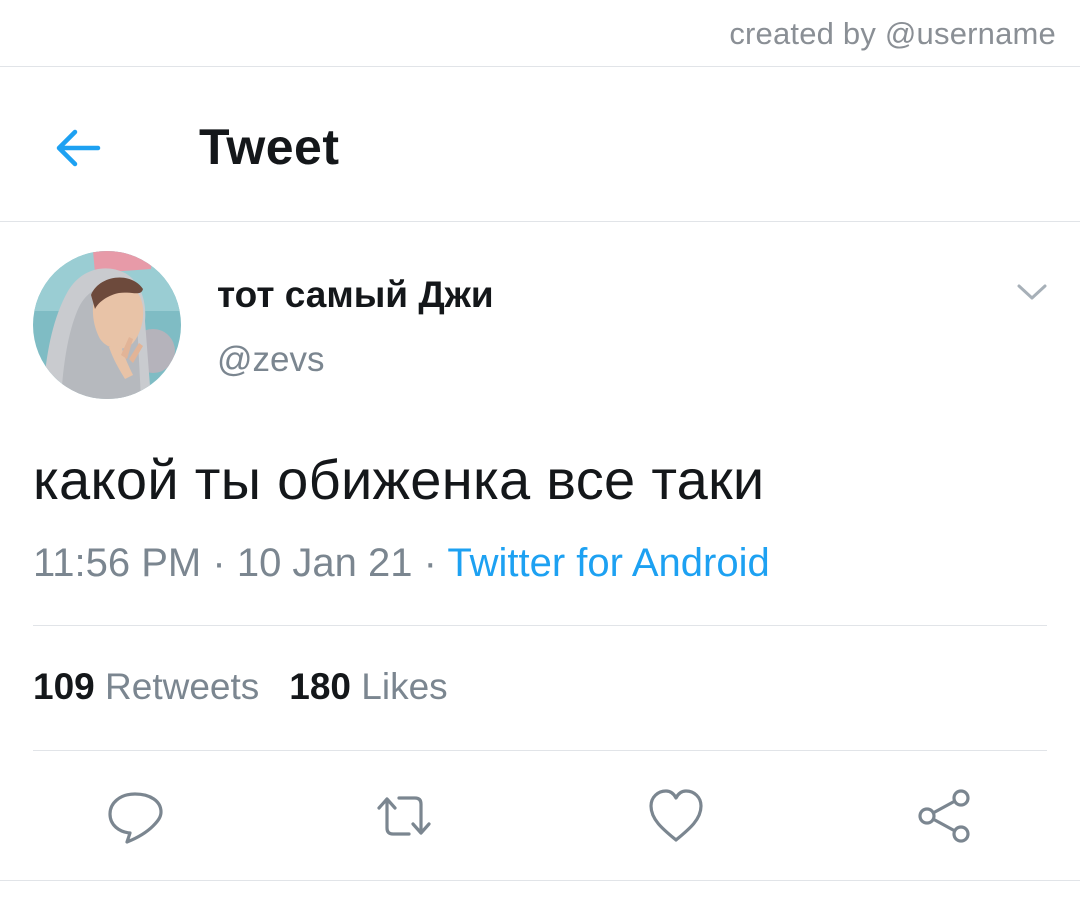 This screenshot has width=1080, height=898. I want to click on page-title: Tweet, so click(269, 147).